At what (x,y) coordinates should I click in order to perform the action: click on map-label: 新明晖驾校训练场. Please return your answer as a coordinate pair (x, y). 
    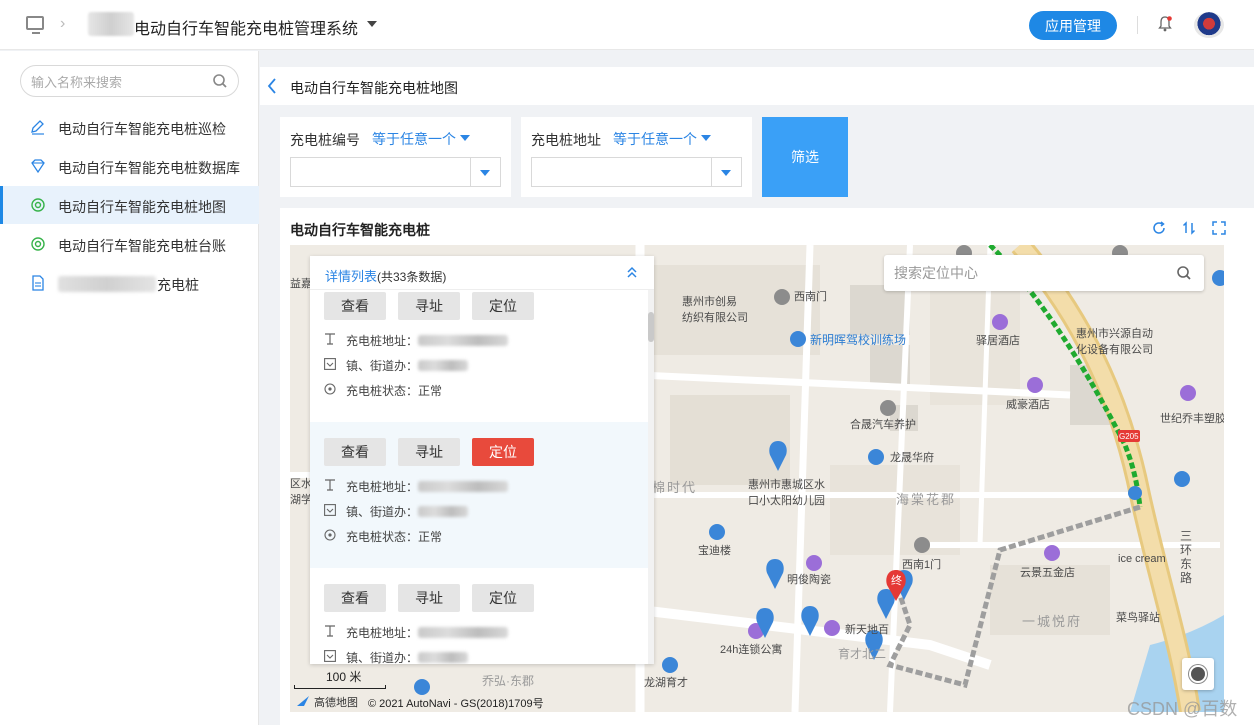
    Looking at the image, I should click on (858, 340).